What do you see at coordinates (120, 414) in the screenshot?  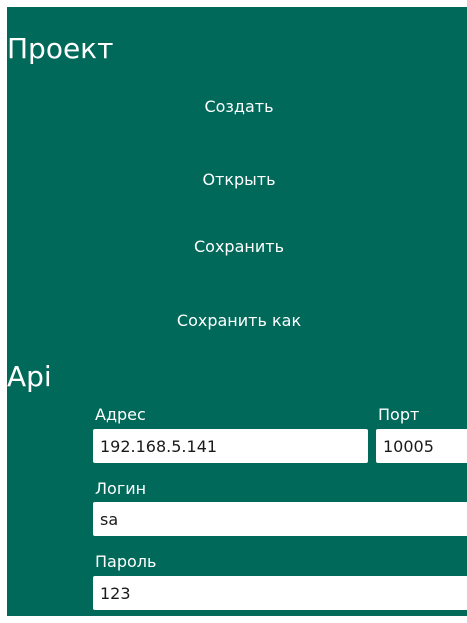 I see `address-label: Адрес` at bounding box center [120, 414].